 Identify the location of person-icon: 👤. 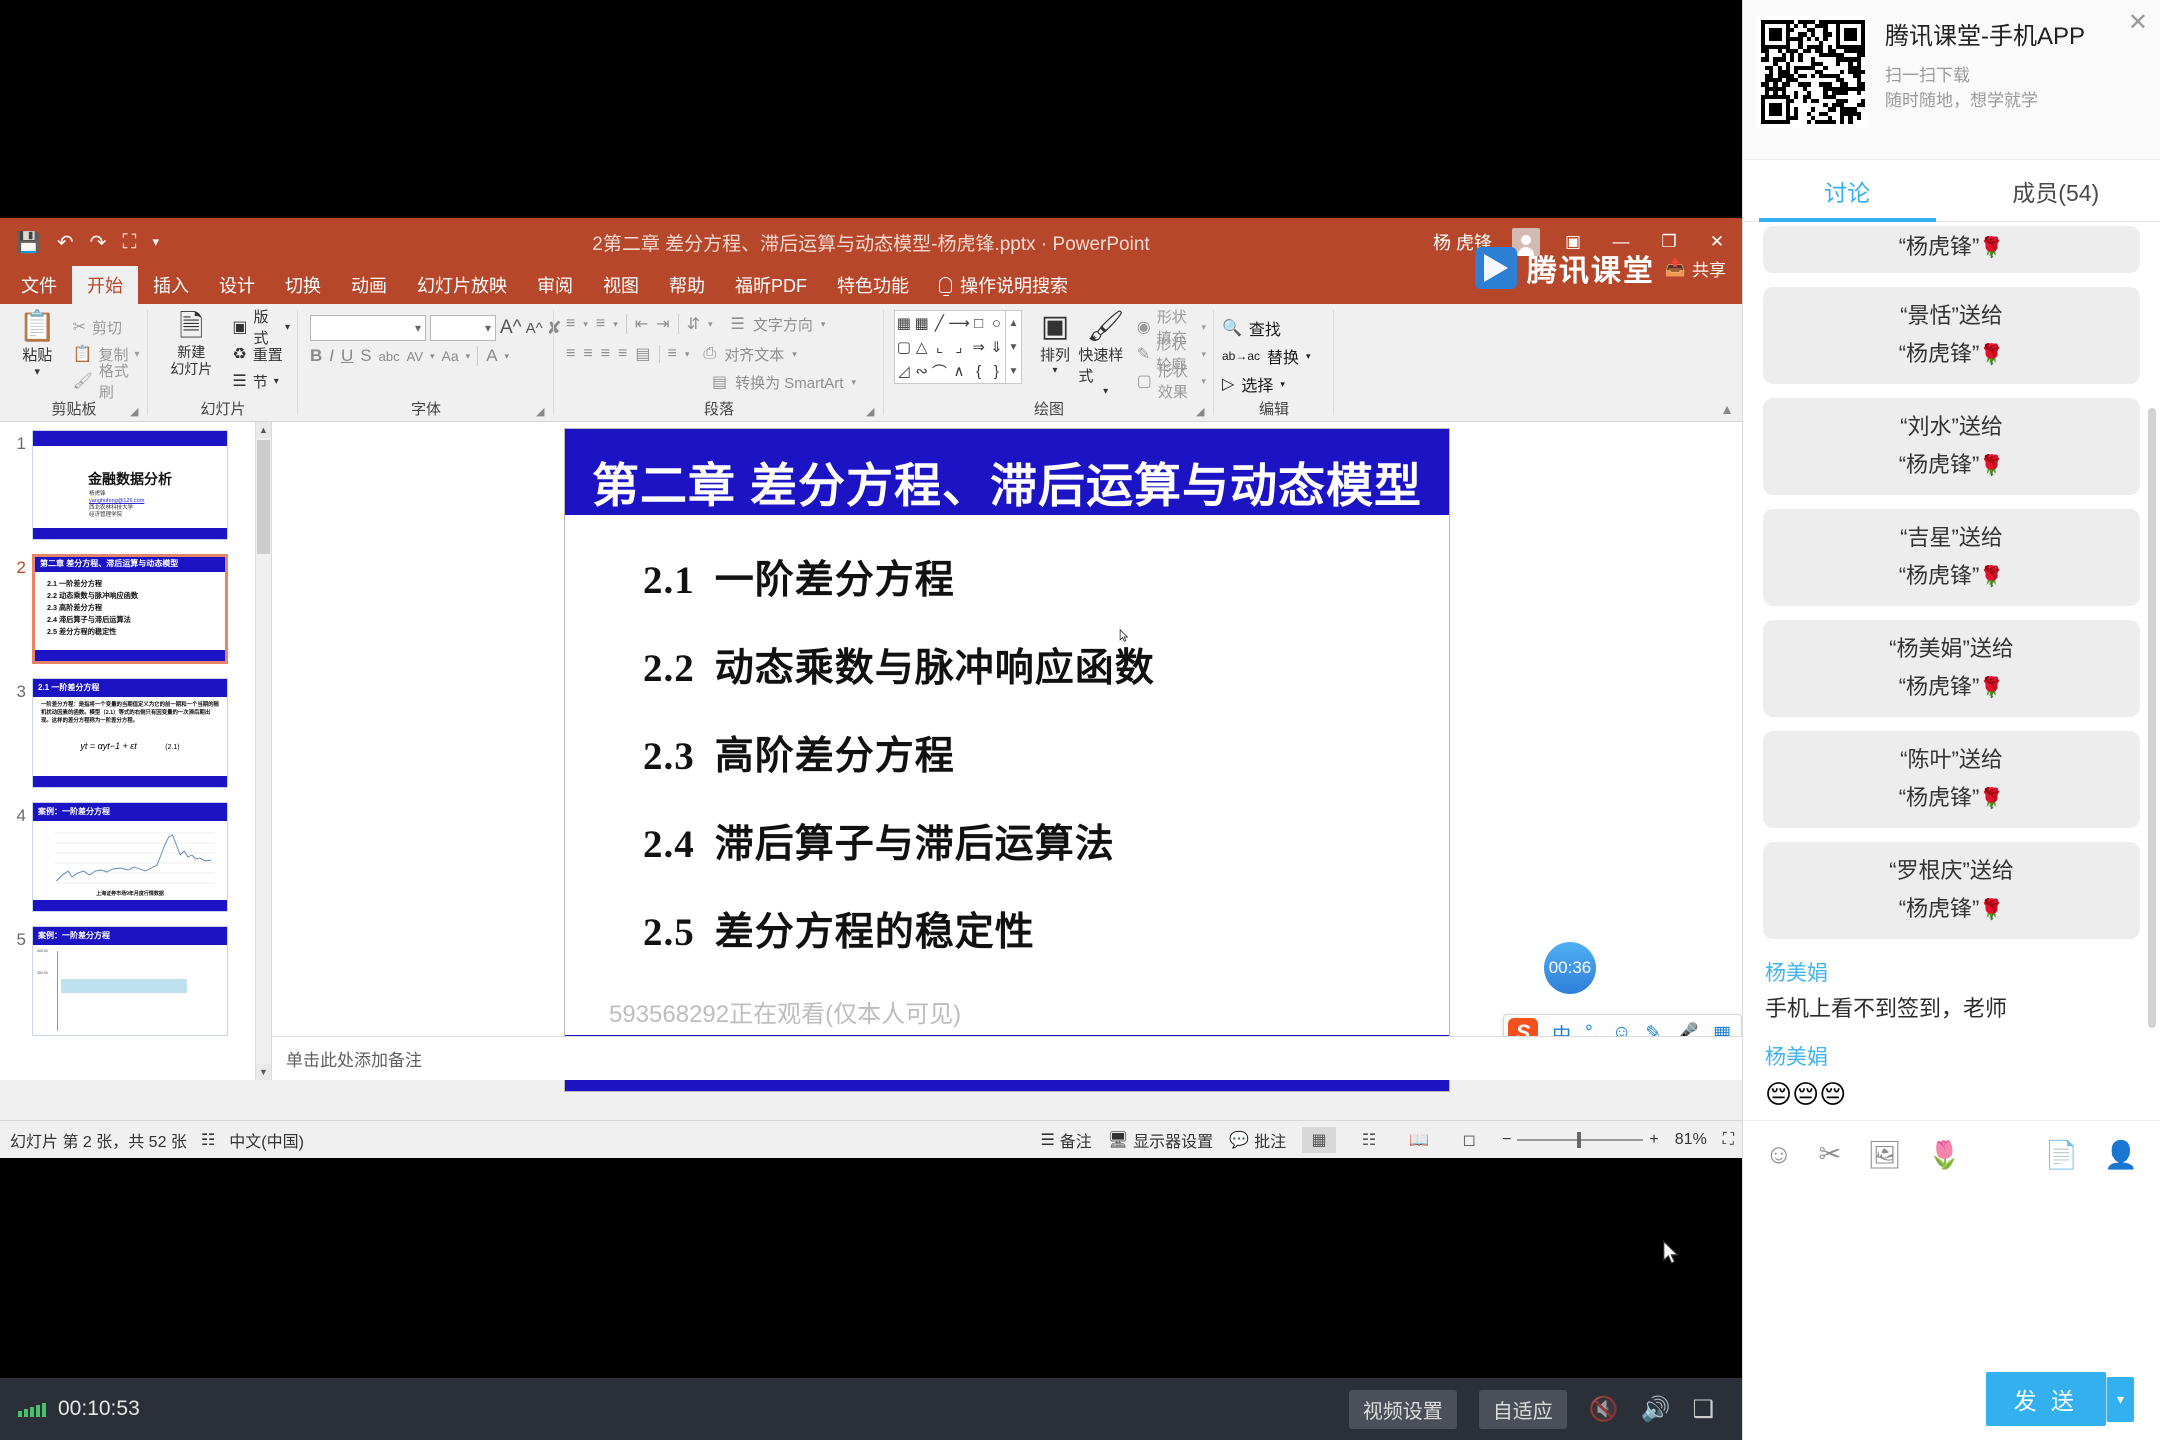
(2121, 1155).